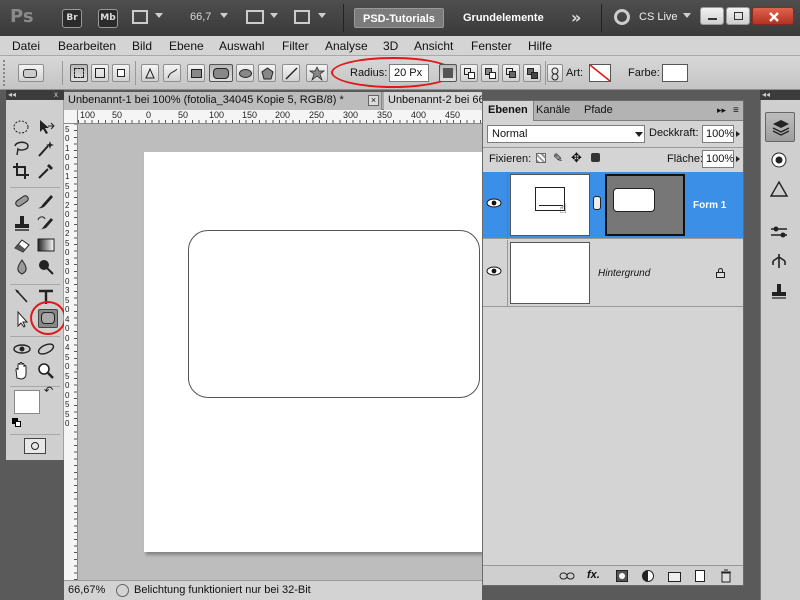 This screenshot has width=800, height=600. What do you see at coordinates (291, 73) in the screenshot?
I see `line-option-icon` at bounding box center [291, 73].